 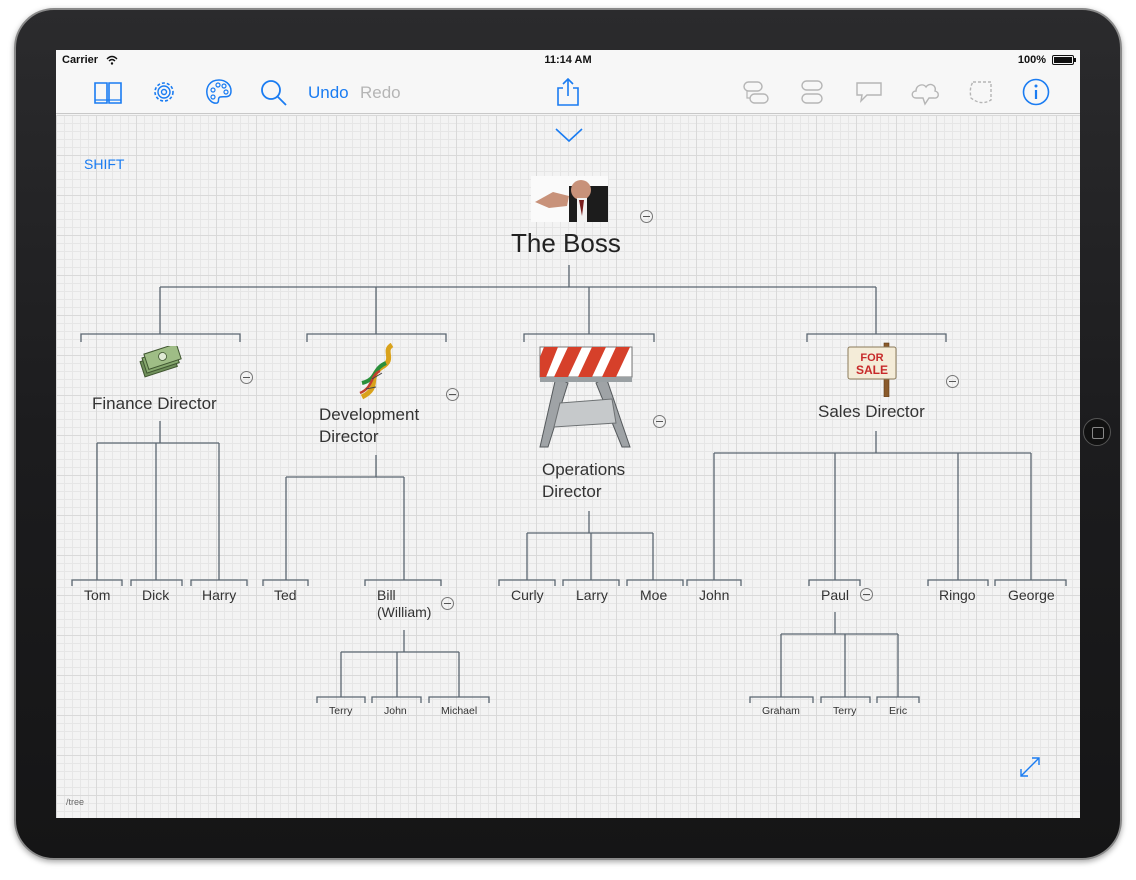 What do you see at coordinates (404, 612) in the screenshot?
I see `node-bill-line2: (William)` at bounding box center [404, 612].